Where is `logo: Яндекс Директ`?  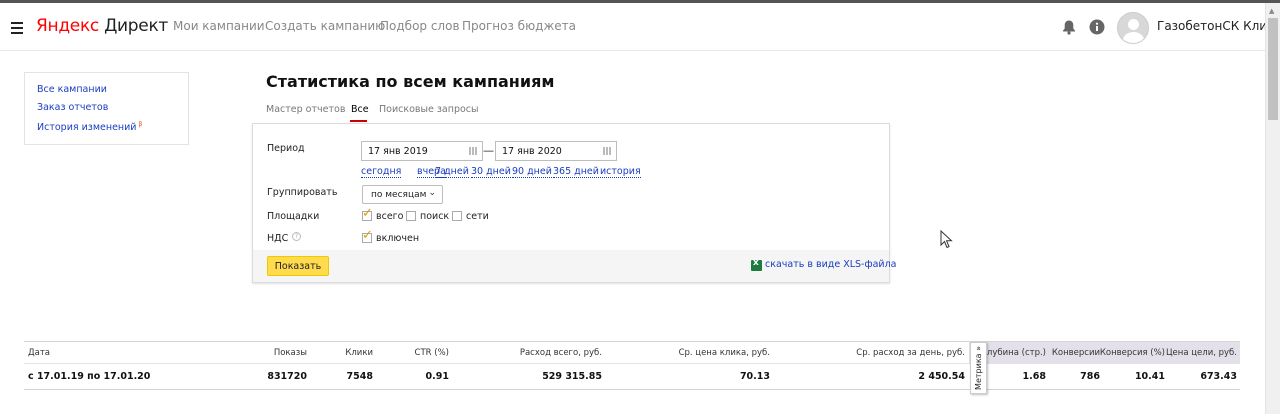
logo: Яндекс Директ is located at coordinates (102, 26).